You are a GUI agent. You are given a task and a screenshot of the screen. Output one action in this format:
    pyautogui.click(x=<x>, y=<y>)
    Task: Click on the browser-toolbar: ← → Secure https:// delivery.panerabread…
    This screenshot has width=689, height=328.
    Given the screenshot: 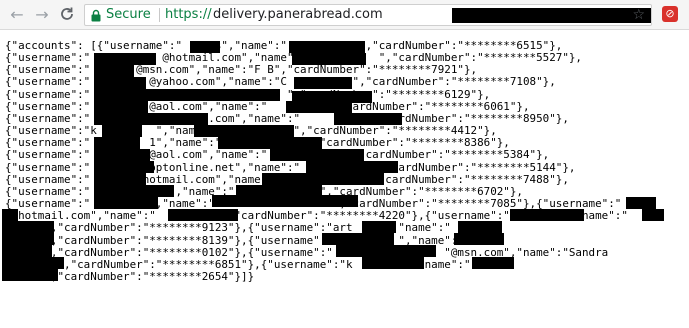 What is the action you would take?
    pyautogui.click(x=344, y=15)
    